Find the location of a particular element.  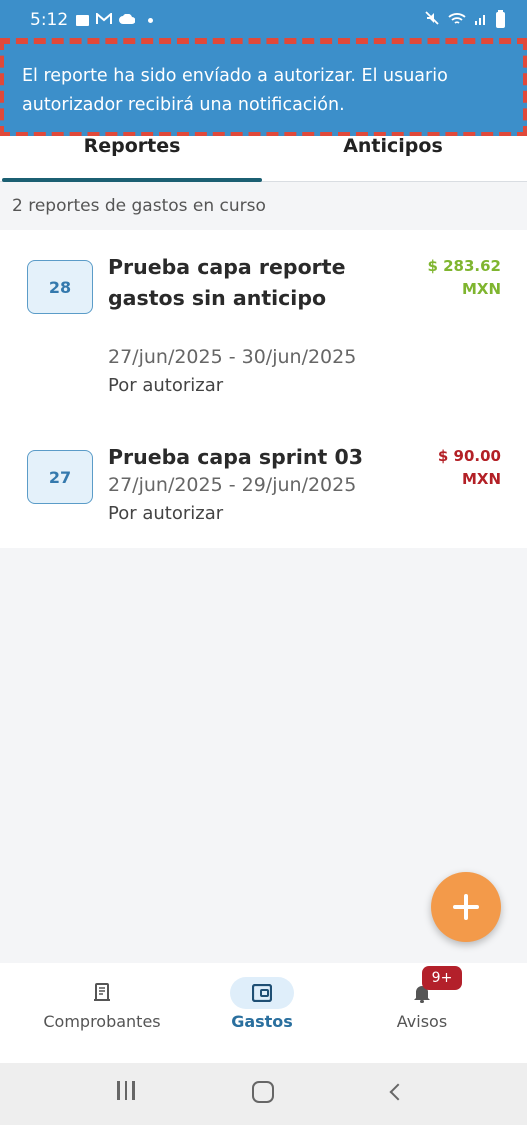

reports-summary: 2 reportes de gastos en curso is located at coordinates (139, 206).